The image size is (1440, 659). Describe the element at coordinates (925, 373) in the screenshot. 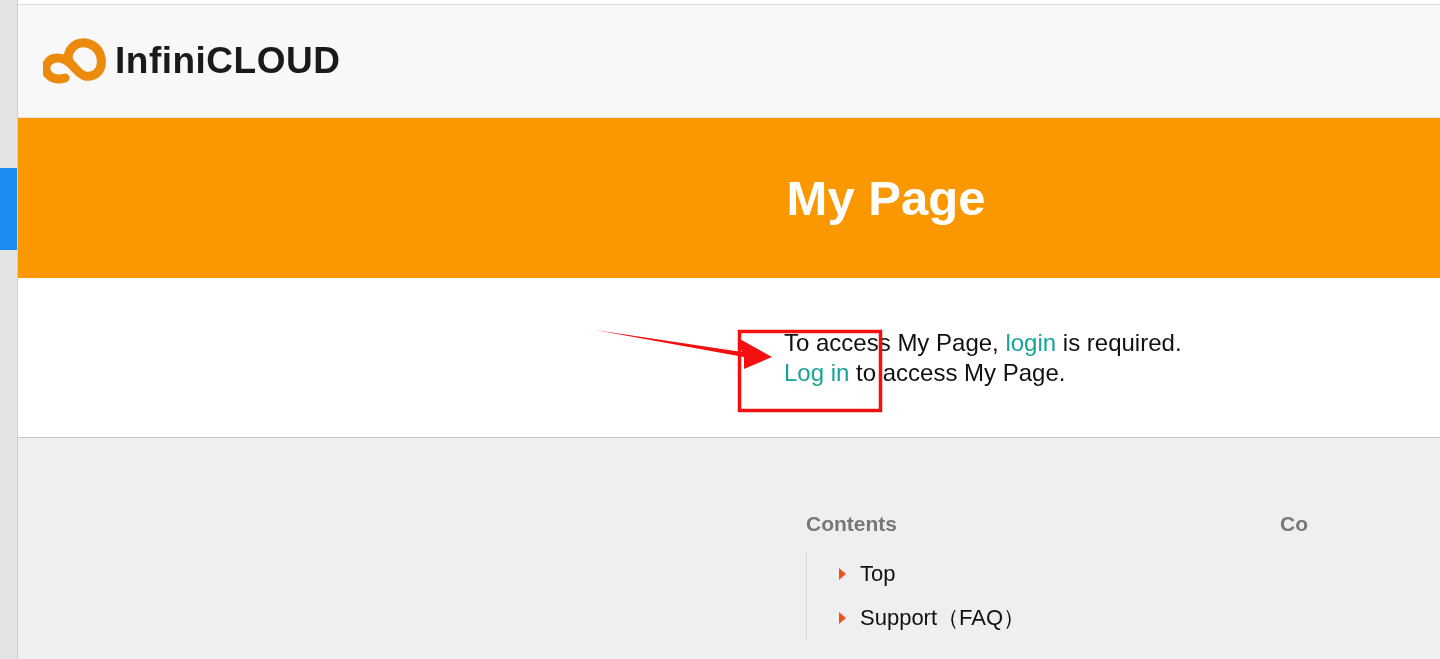

I see `message-text: Log in to access My Page.` at that location.